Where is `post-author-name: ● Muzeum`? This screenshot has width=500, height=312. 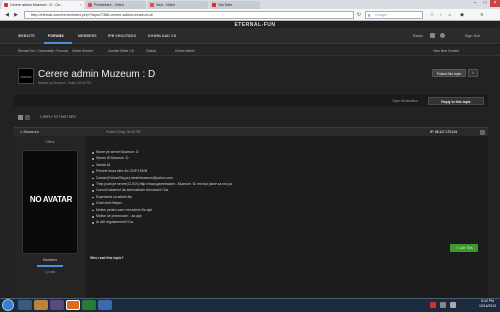 post-author-name: ● Muzeum is located at coordinates (29, 132).